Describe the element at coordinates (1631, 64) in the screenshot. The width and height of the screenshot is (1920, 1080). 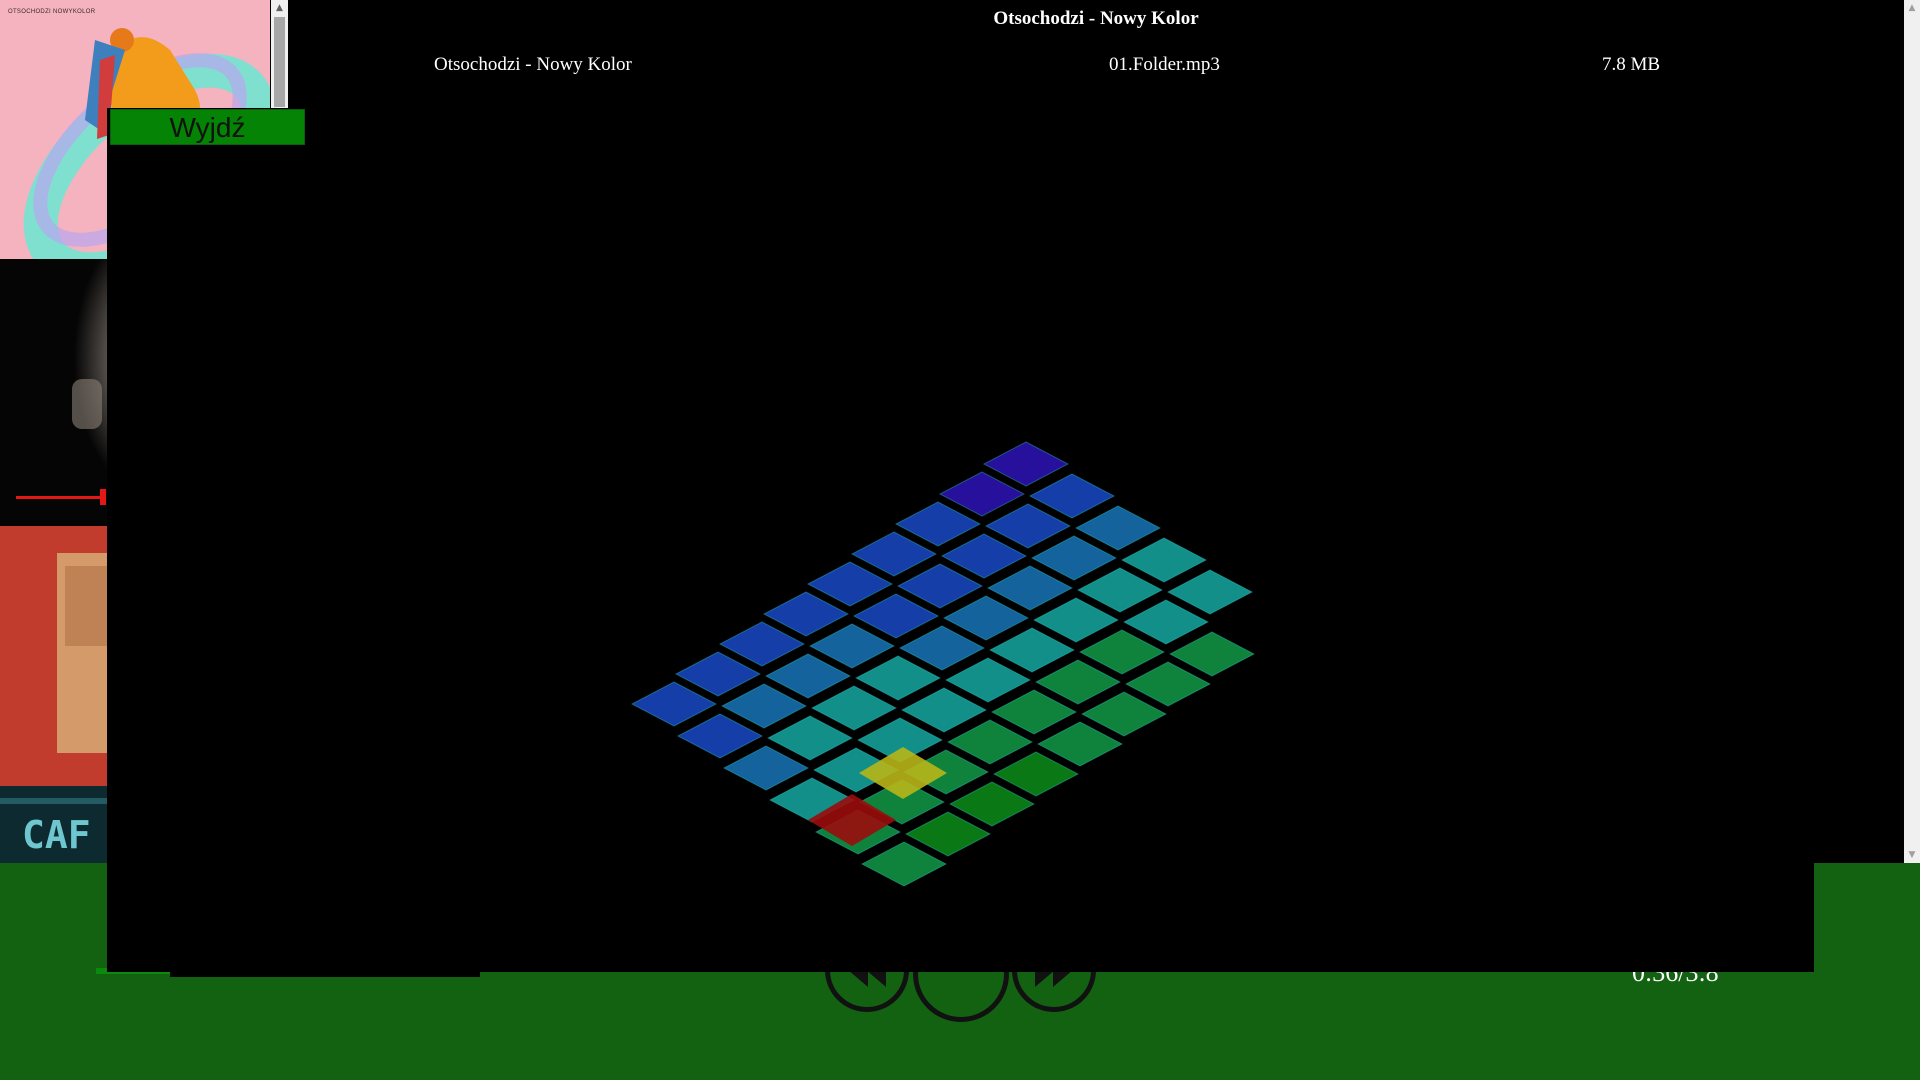
I see `track-size: 7.8 MB` at that location.